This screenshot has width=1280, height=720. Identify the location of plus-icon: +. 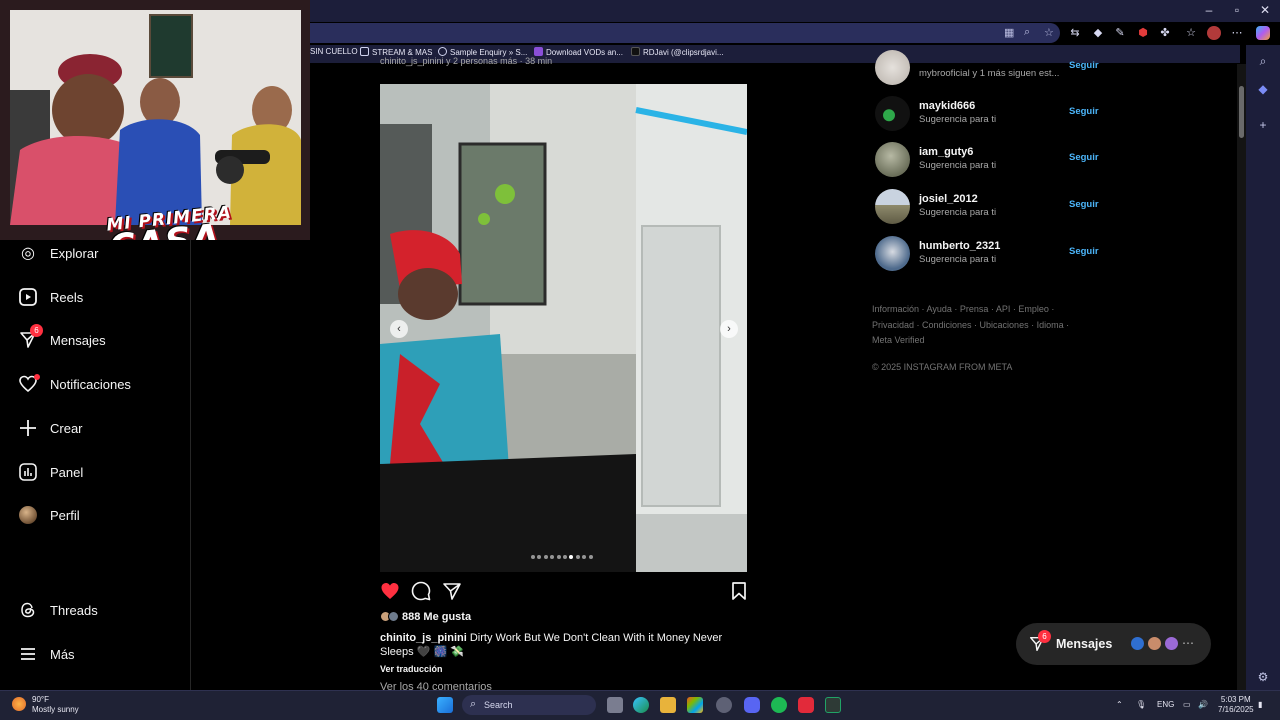
(1263, 125).